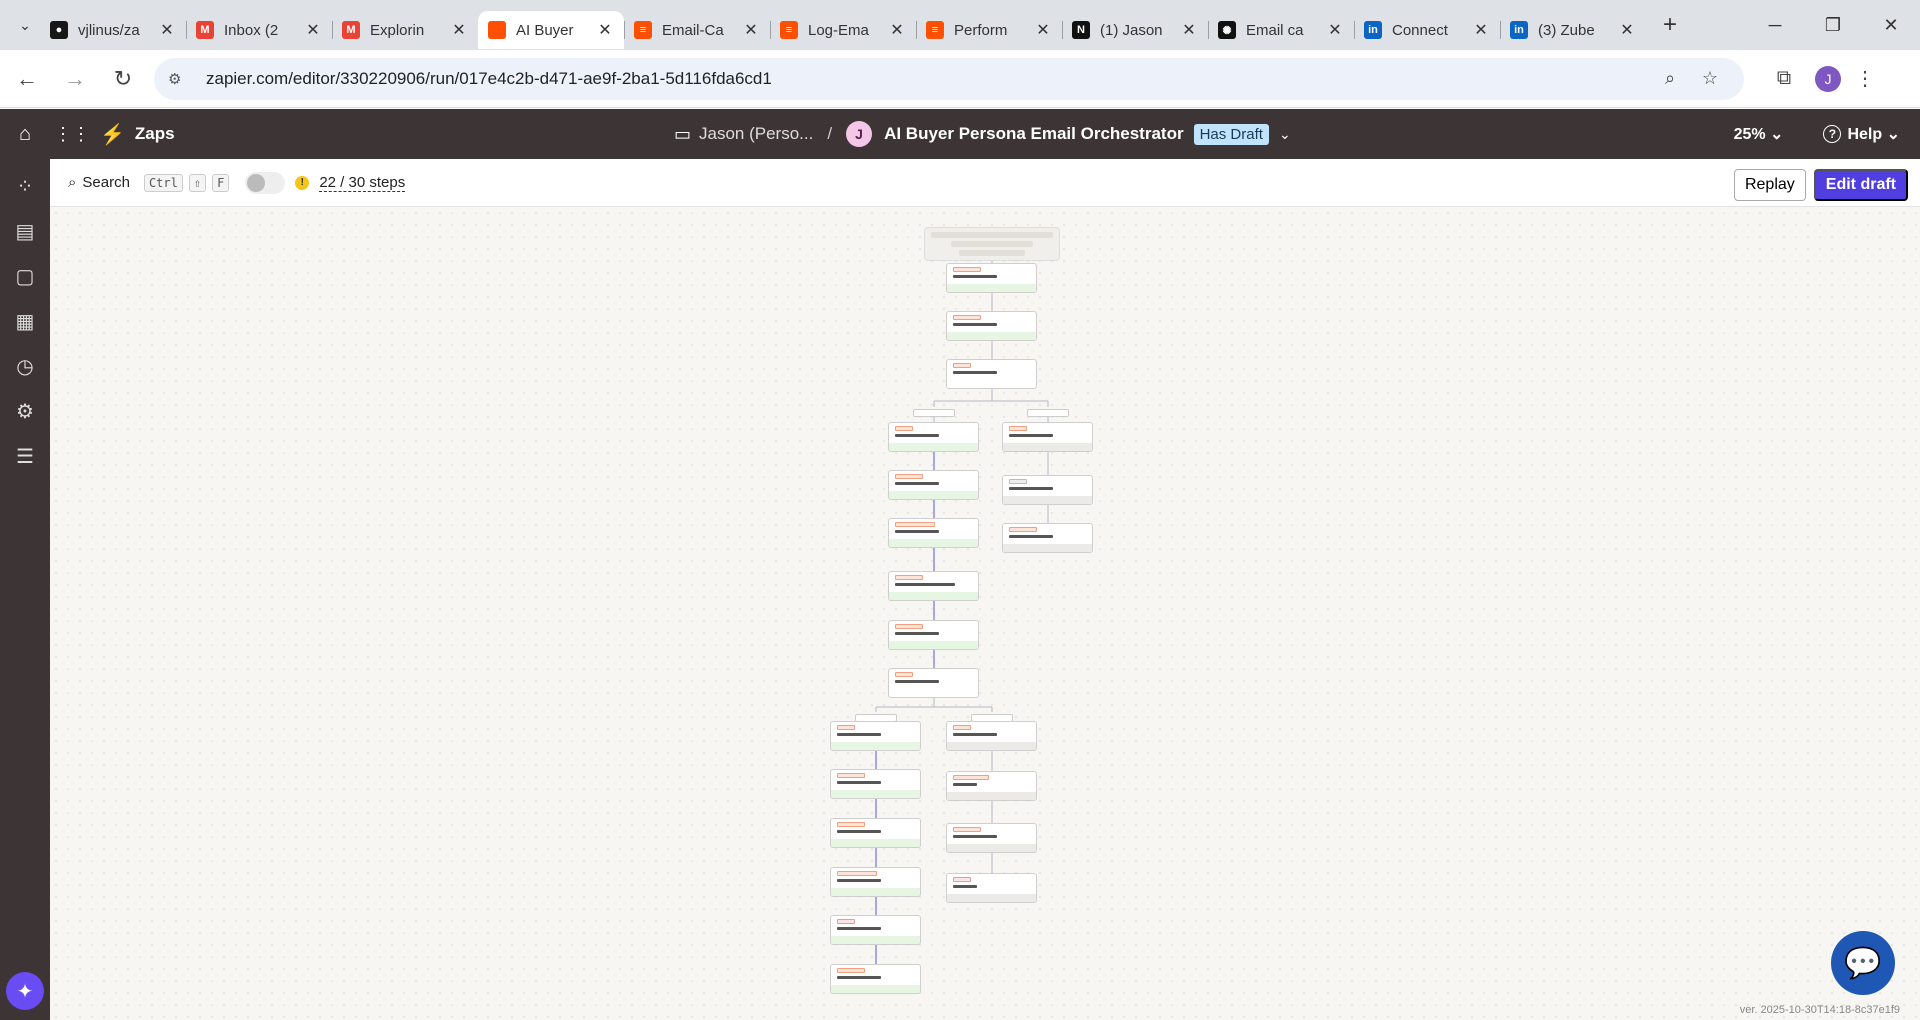  Describe the element at coordinates (405, 30) in the screenshot. I see `browser-tab: M Explorin ✕` at that location.